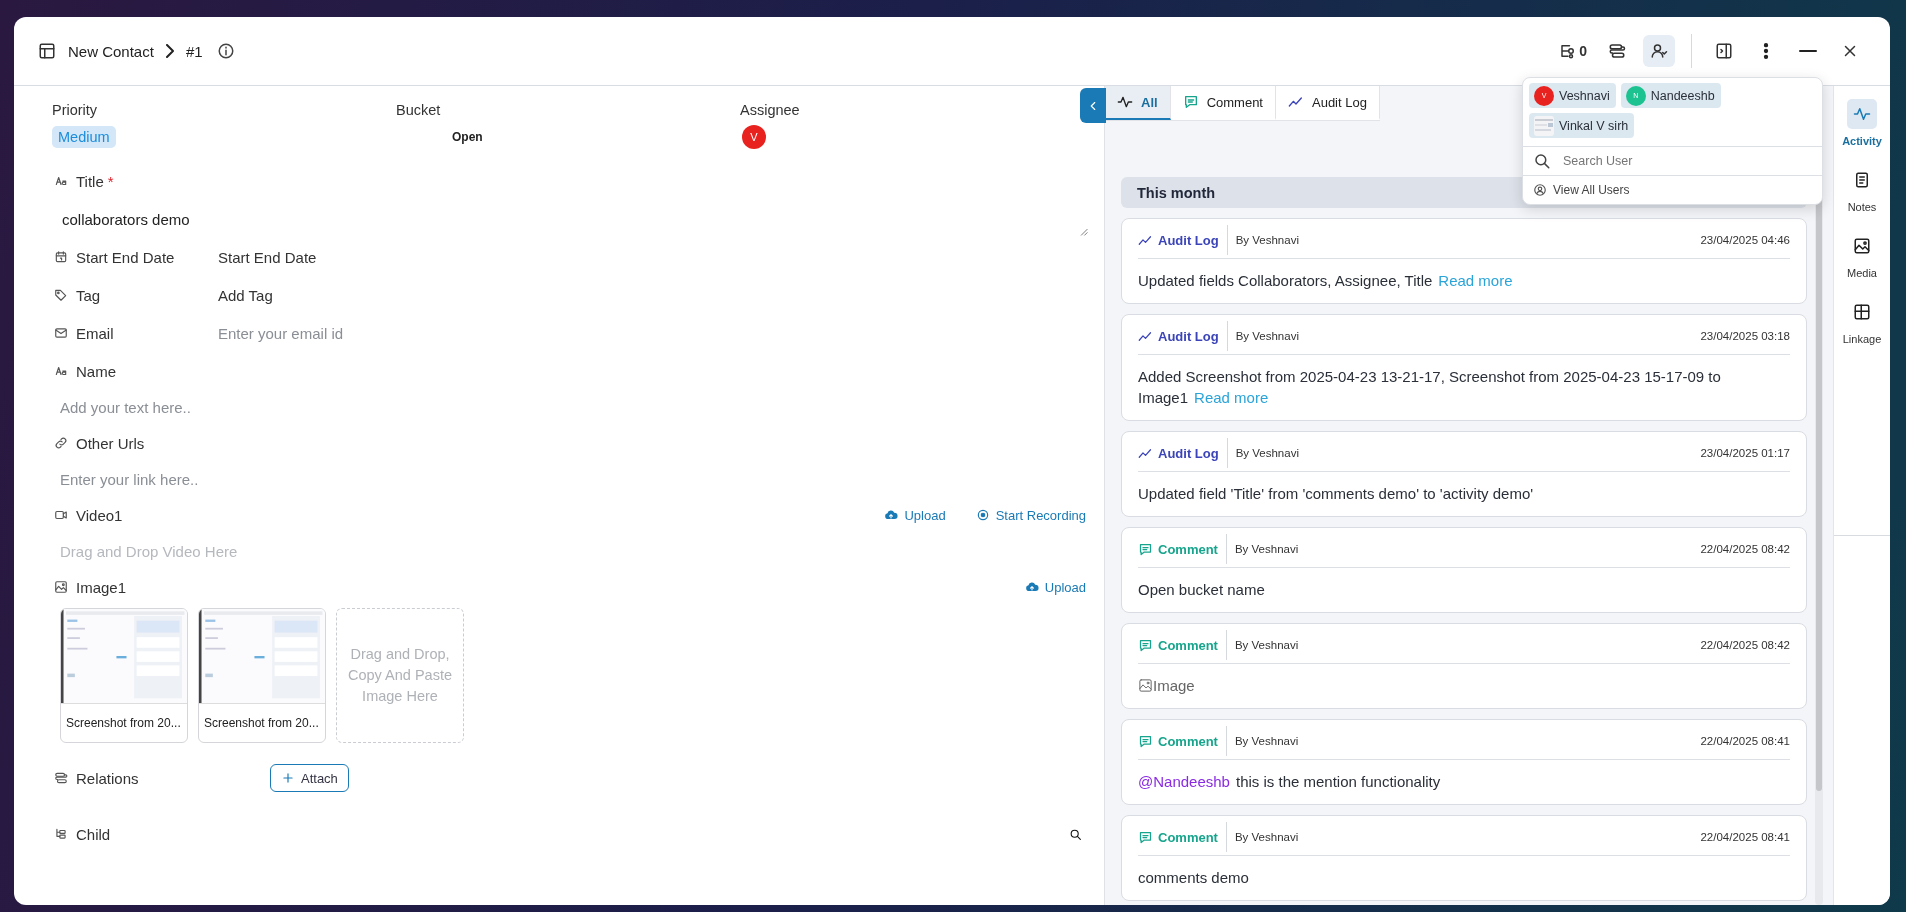 The width and height of the screenshot is (1906, 912). Describe the element at coordinates (1174, 685) in the screenshot. I see `image-alt-text: Image` at that location.